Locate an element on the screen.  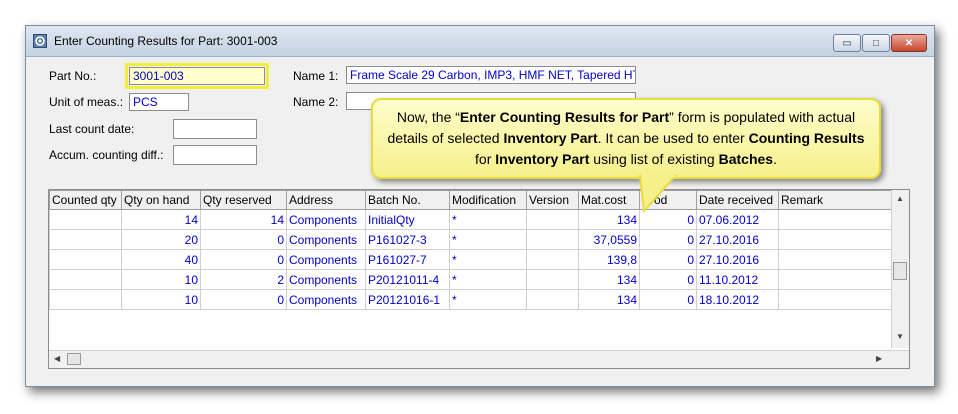
part-no-field: 3001-003 is located at coordinates (197, 76).